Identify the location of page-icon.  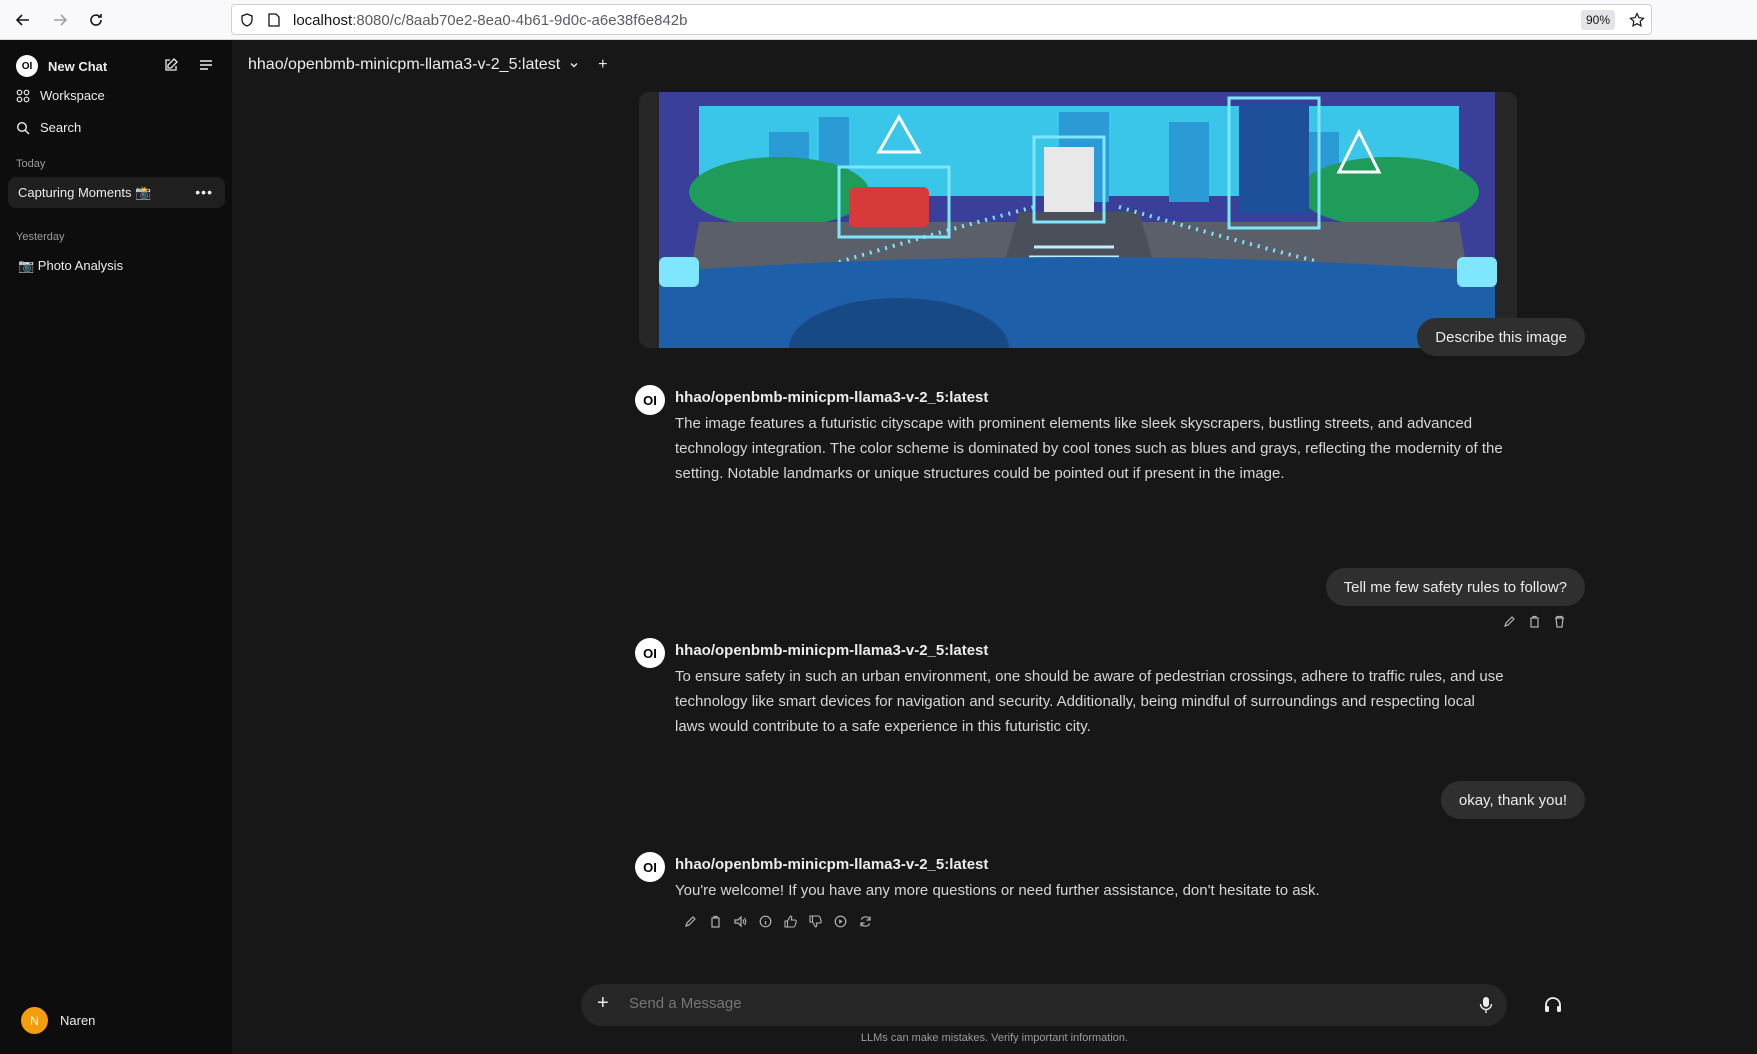
(274, 20).